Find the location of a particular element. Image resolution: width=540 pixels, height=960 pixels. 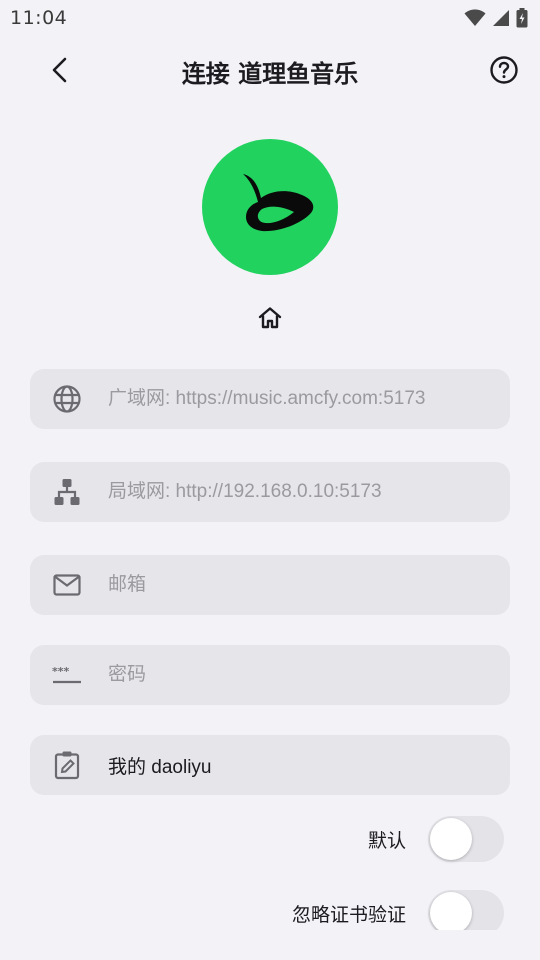

app-bar: 连接 道理鱼音乐 is located at coordinates (270, 70).